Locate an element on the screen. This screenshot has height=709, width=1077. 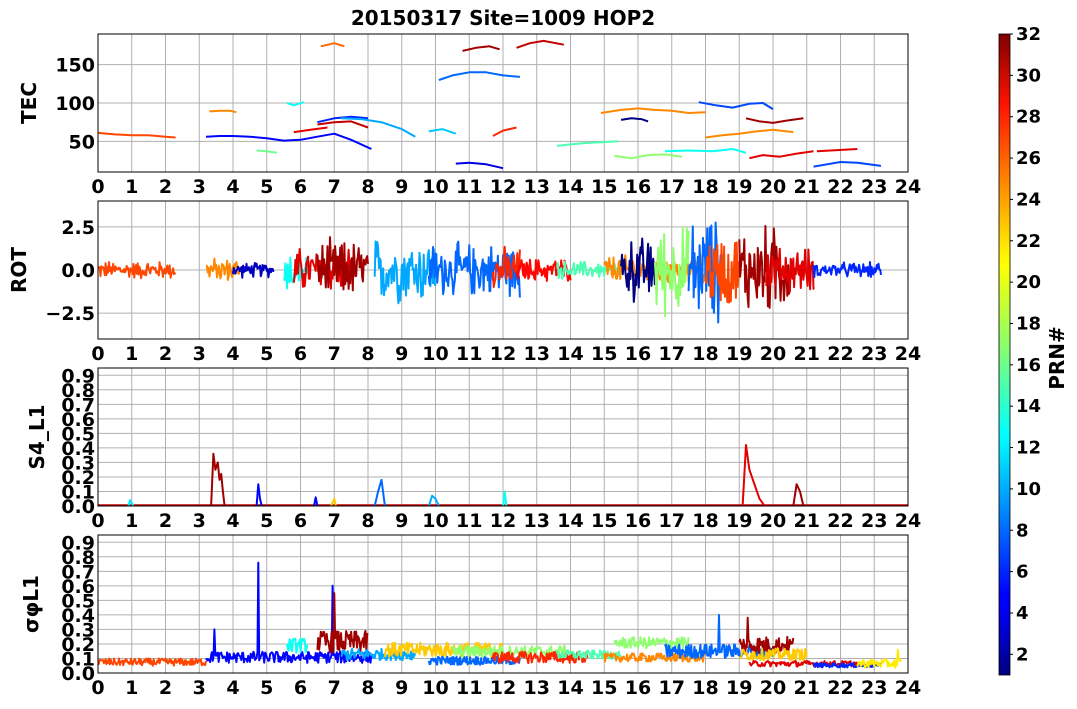
s4-xtick-label: 18 is located at coordinates (705, 521).